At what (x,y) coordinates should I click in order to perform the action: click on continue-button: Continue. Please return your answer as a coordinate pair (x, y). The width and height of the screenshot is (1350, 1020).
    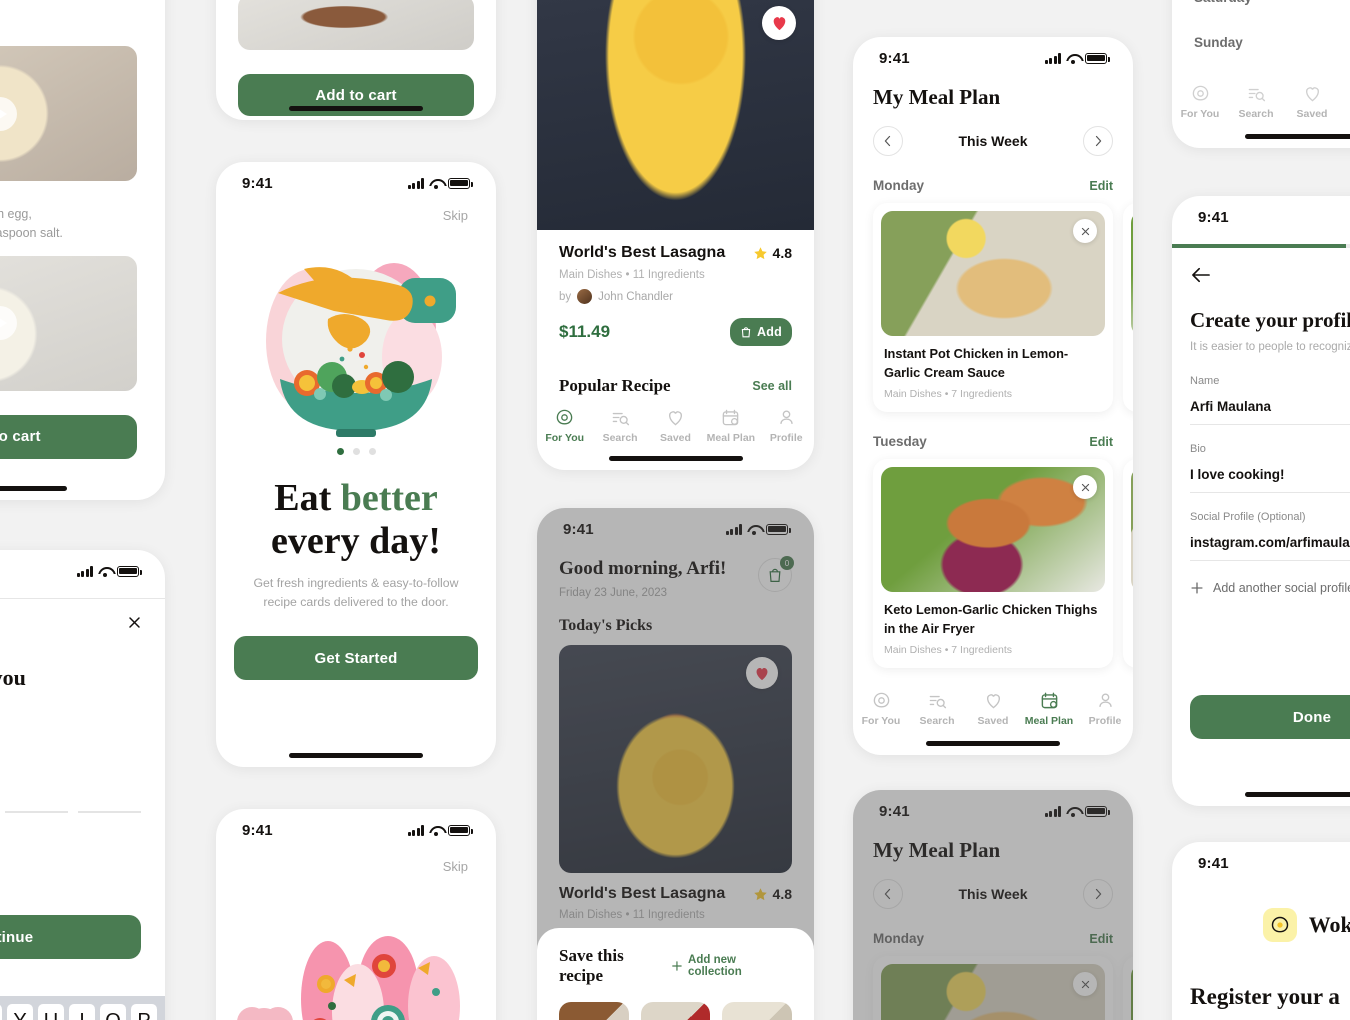
    Looking at the image, I should click on (70, 937).